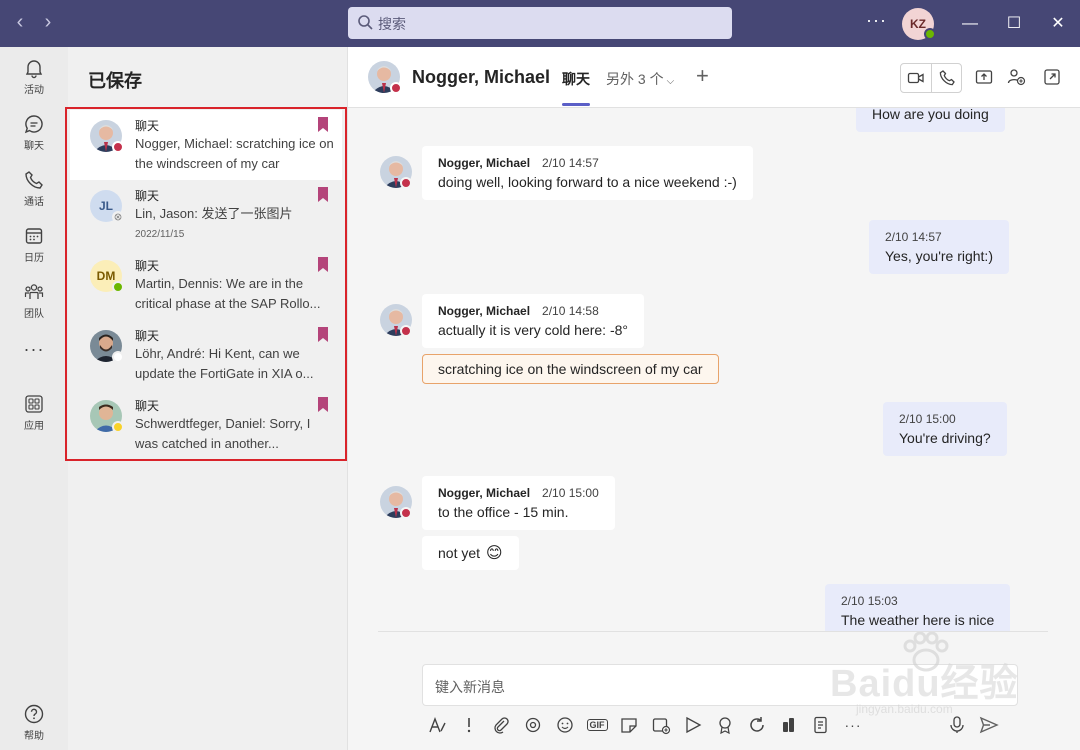 This screenshot has height=750, width=1080. Describe the element at coordinates (1058, 24) in the screenshot. I see `close-button: ✕` at that location.